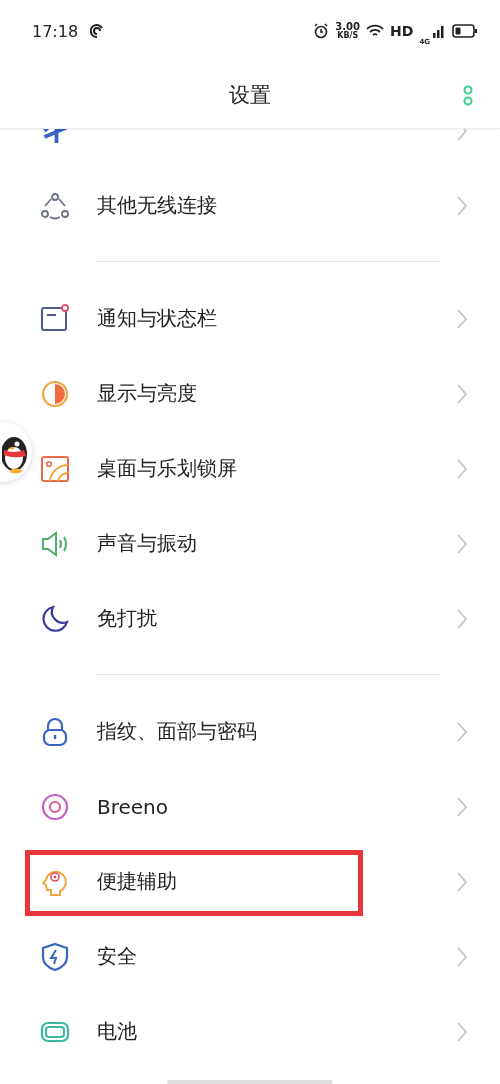 This screenshot has width=500, height=1084. What do you see at coordinates (465, 31) in the screenshot?
I see `battery-icon` at bounding box center [465, 31].